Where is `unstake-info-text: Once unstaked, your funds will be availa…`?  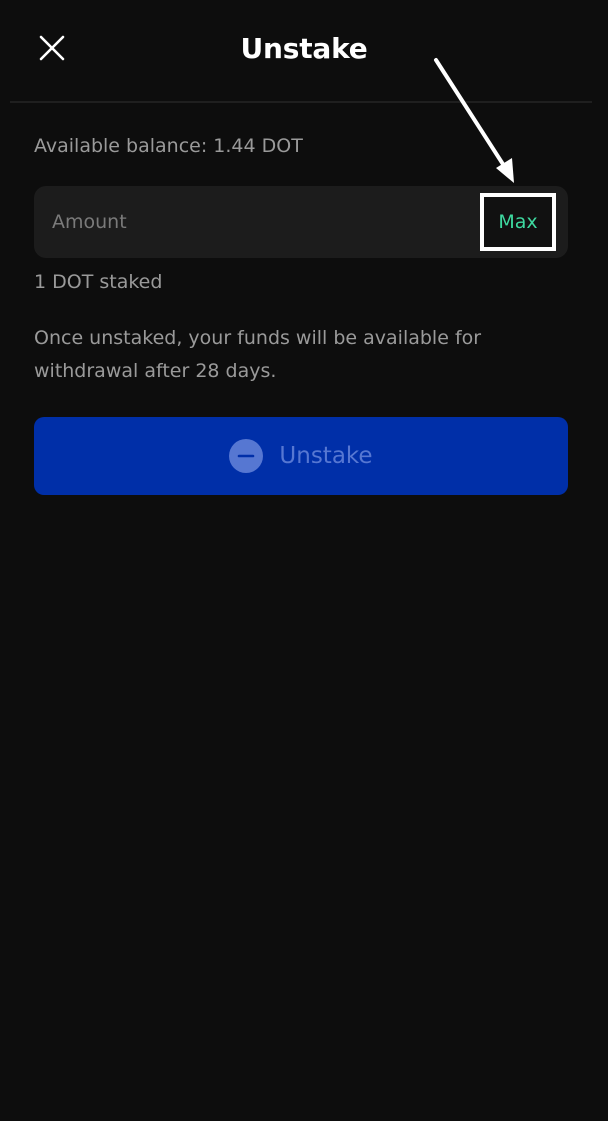 unstake-info-text: Once unstaked, your funds will be availa… is located at coordinates (258, 354).